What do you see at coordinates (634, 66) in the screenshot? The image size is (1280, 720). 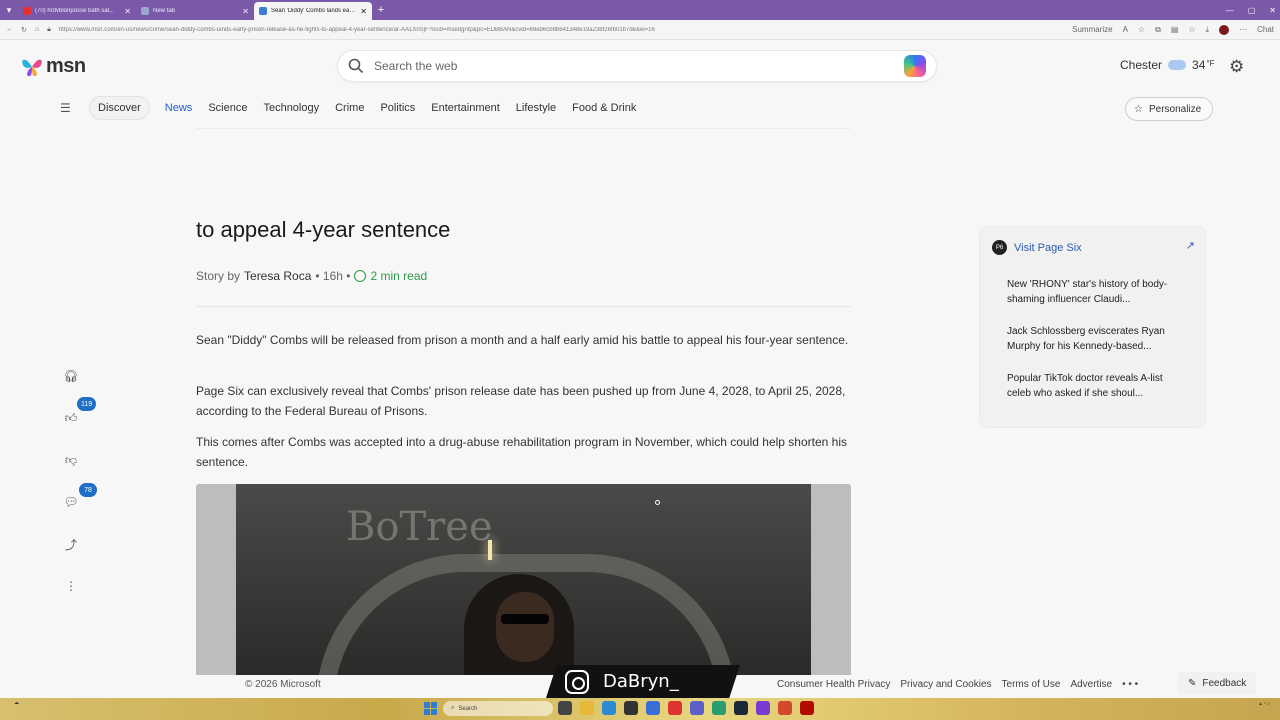 I see `search-input: Search the web` at bounding box center [634, 66].